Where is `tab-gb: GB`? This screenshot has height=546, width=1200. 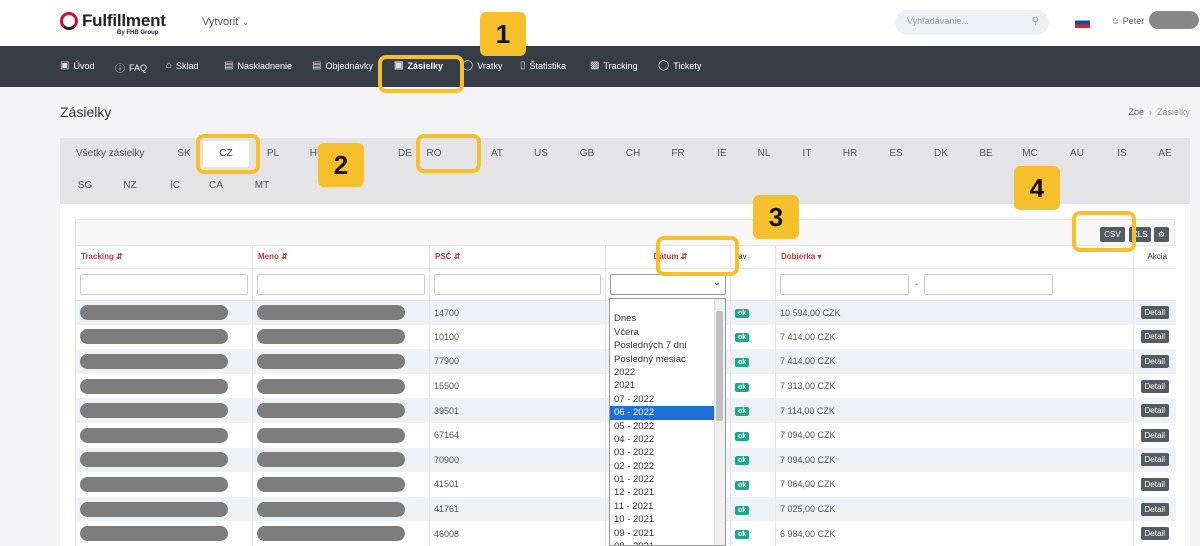
tab-gb: GB is located at coordinates (587, 154).